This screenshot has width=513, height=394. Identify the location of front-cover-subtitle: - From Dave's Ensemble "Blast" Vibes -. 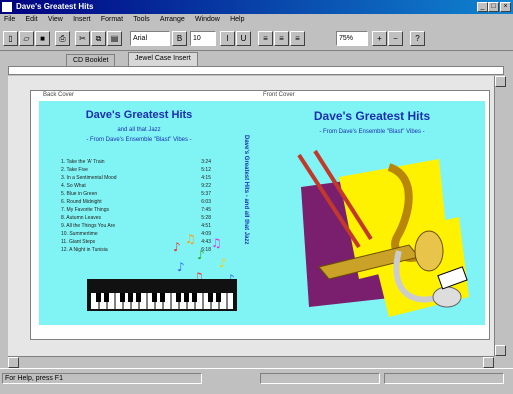
(372, 132).